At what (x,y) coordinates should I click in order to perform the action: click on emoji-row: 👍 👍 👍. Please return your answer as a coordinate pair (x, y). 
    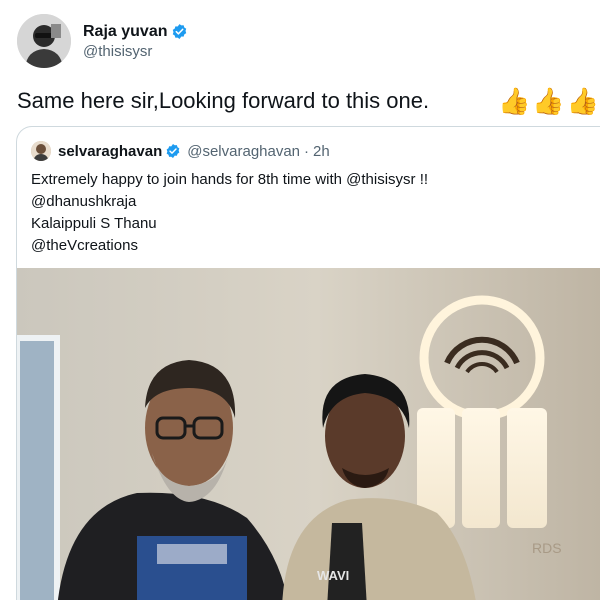
    Looking at the image, I should click on (548, 101).